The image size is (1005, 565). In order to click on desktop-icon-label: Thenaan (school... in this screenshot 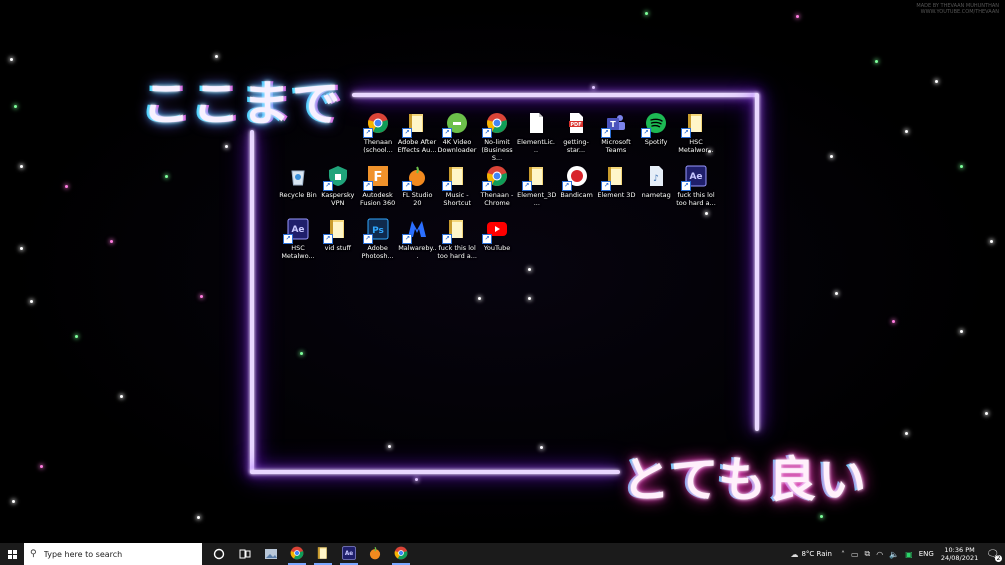, I will do `click(378, 146)`.